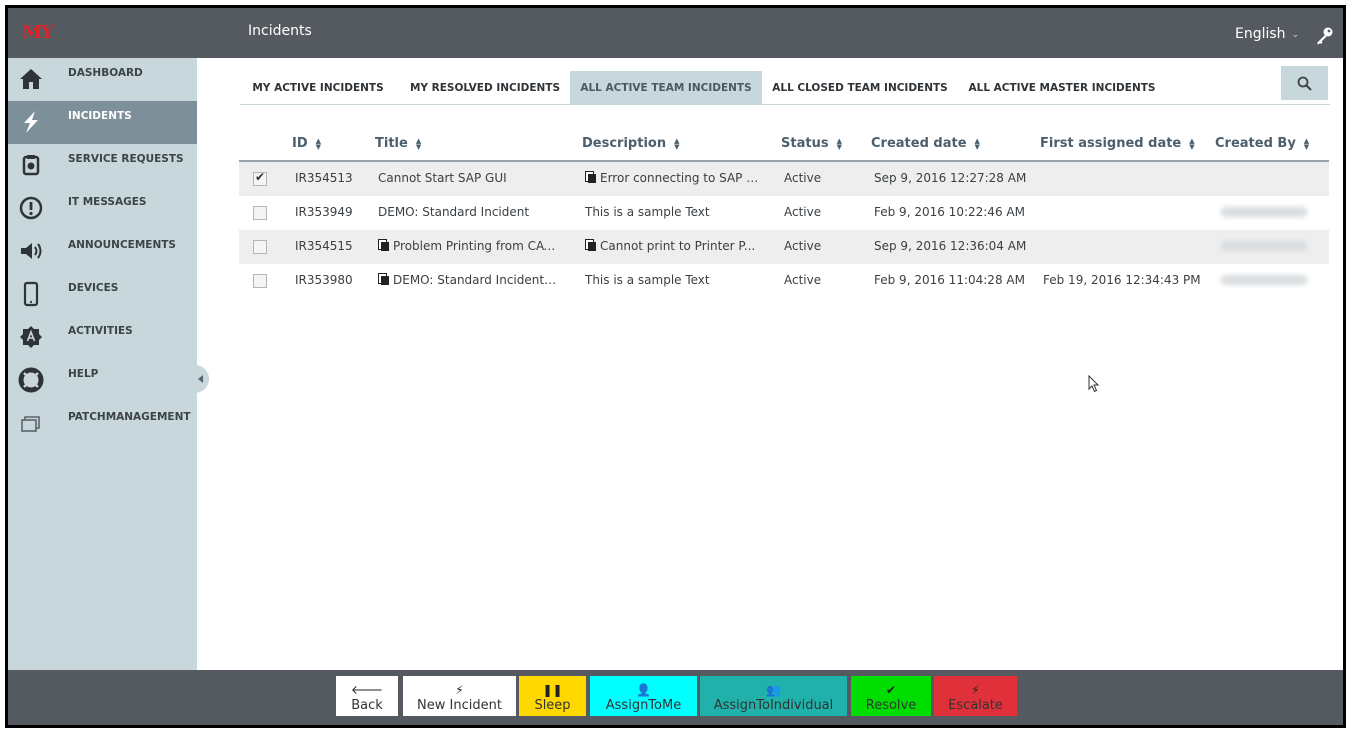 Image resolution: width=1352 pixels, height=733 pixels. Describe the element at coordinates (105, 73) in the screenshot. I see `sidebar-item-label: DASHBOARD` at that location.